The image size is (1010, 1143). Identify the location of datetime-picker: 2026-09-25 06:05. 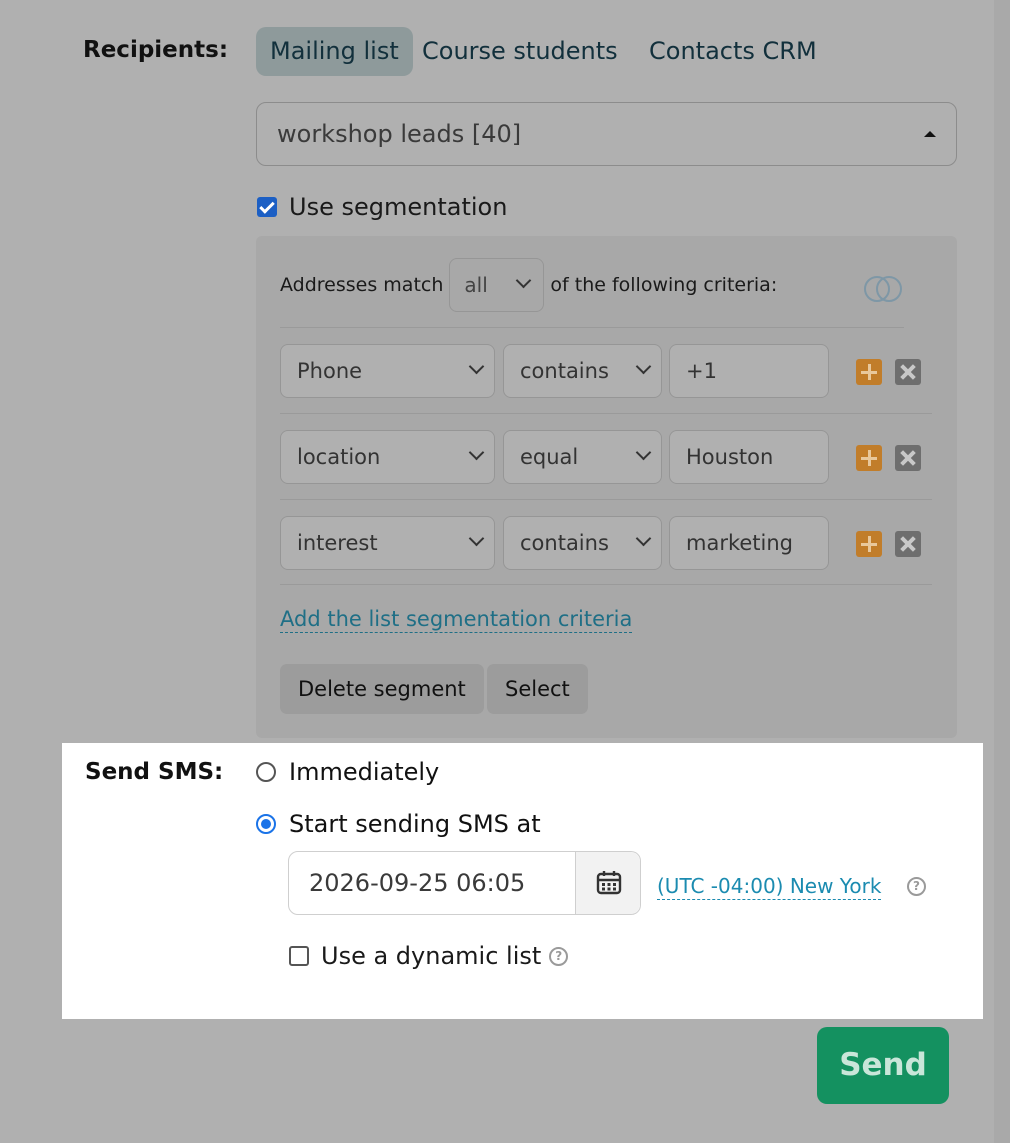
(464, 883).